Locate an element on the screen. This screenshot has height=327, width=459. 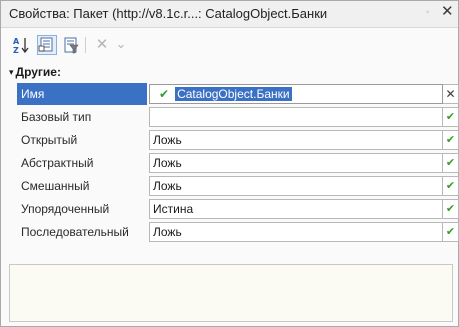
collapse-arrow-icon: ▾ is located at coordinates (11, 72).